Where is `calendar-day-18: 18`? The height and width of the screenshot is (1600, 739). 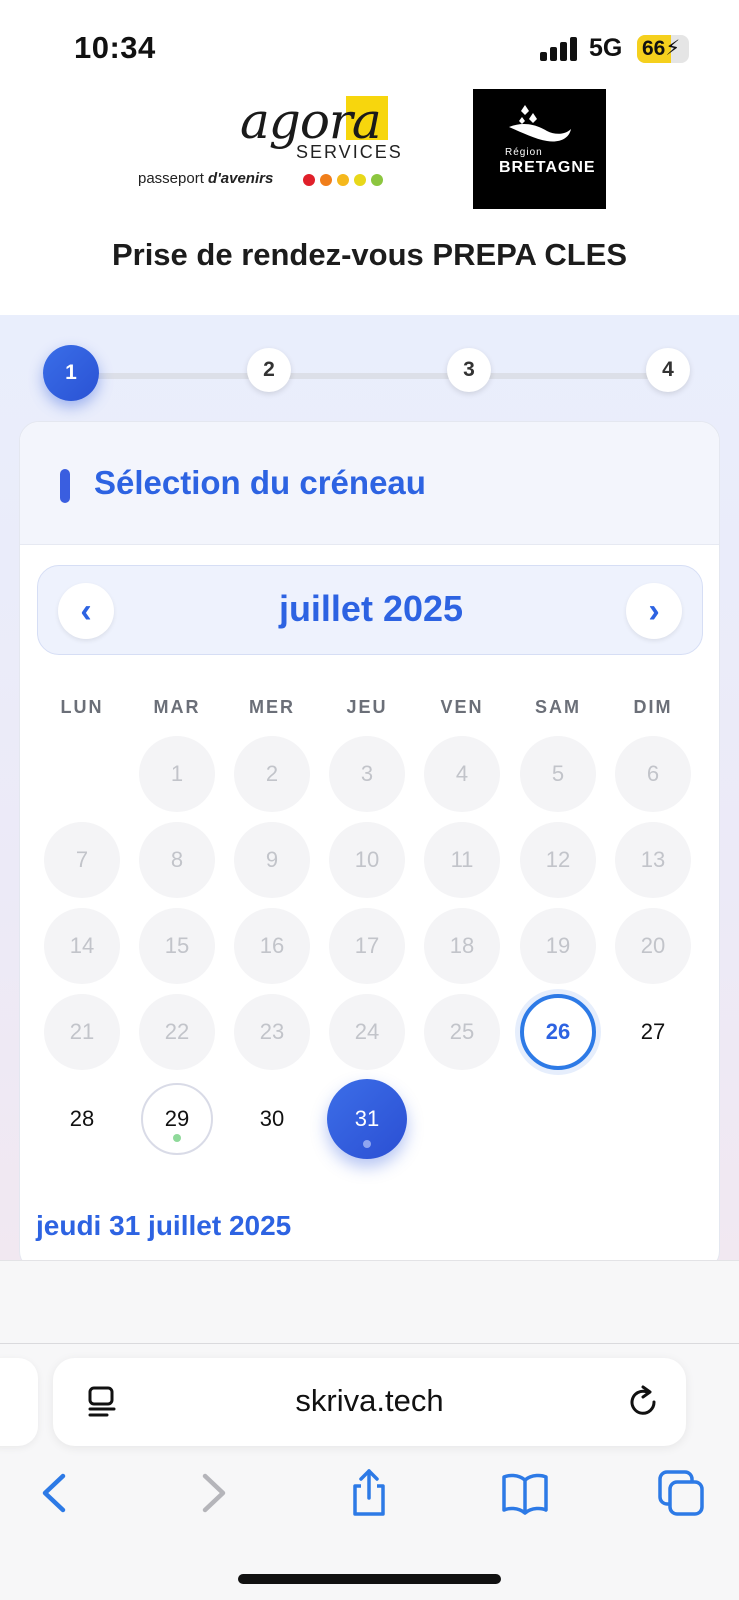
calendar-day-18: 18 is located at coordinates (462, 946).